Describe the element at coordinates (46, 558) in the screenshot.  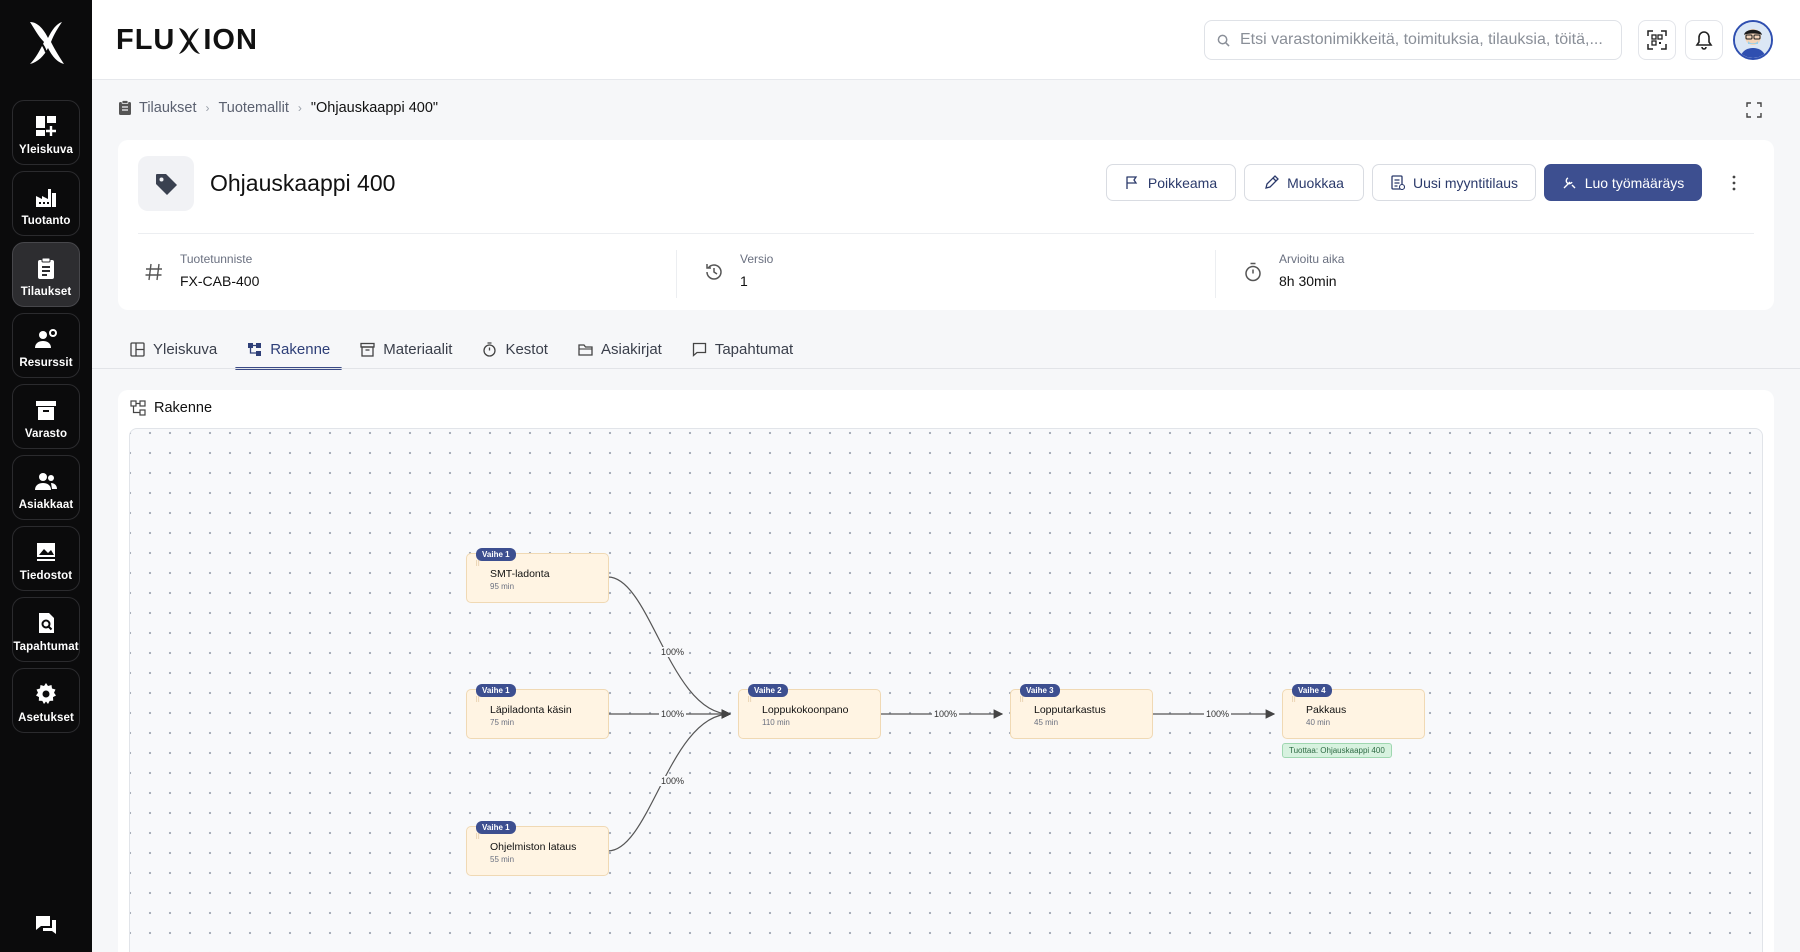
I see `sidebar-item-tiedostot: Tiedostot` at that location.